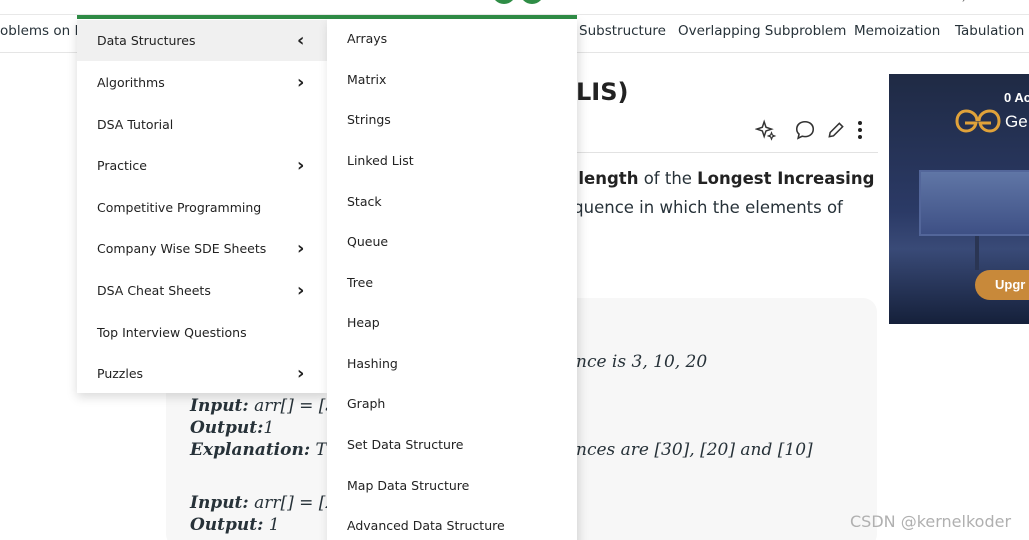 This screenshot has width=1029, height=540. I want to click on chevron-left-icon: ‹, so click(301, 40).